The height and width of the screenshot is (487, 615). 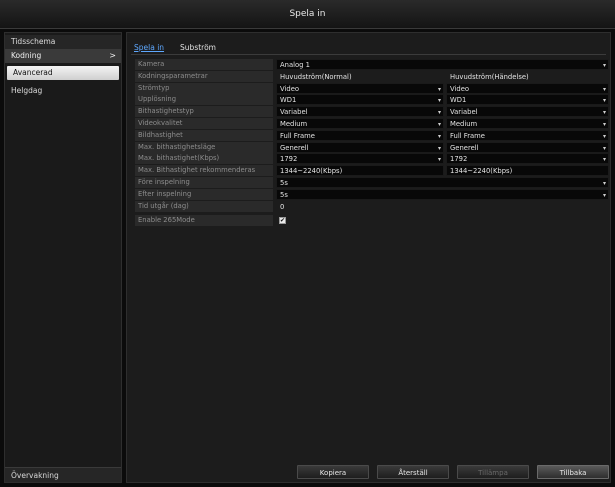 I want to click on max-bitrate-main-value: 1792, so click(x=289, y=159).